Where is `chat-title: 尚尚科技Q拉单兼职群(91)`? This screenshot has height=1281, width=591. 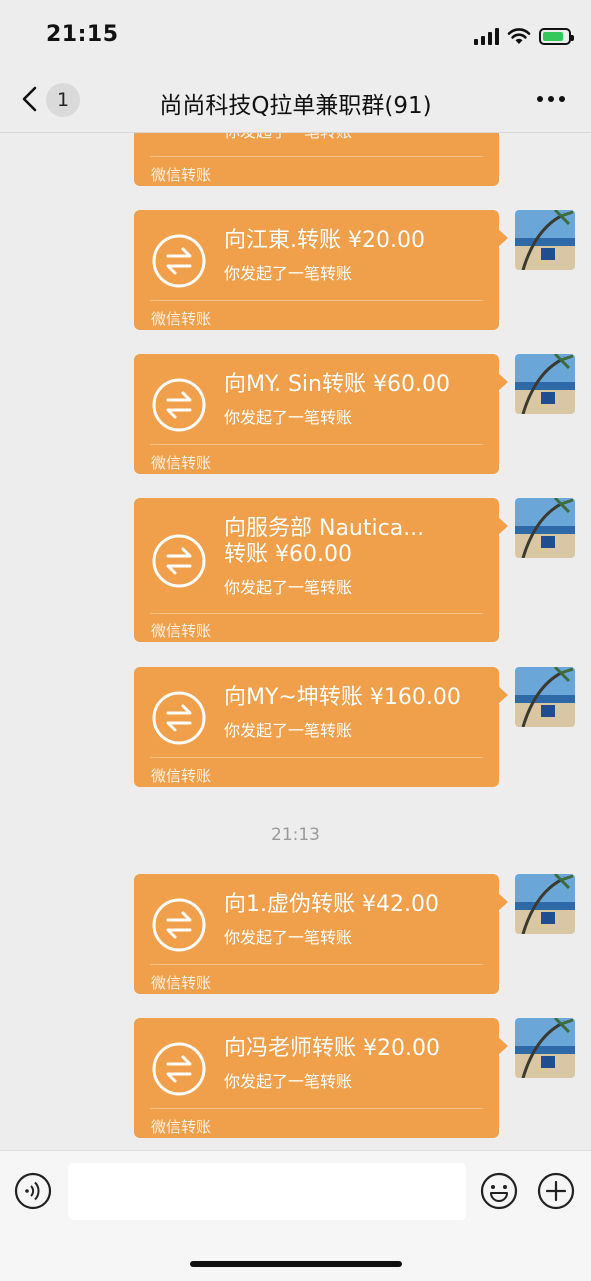 chat-title: 尚尚科技Q拉单兼职群(91) is located at coordinates (295, 106).